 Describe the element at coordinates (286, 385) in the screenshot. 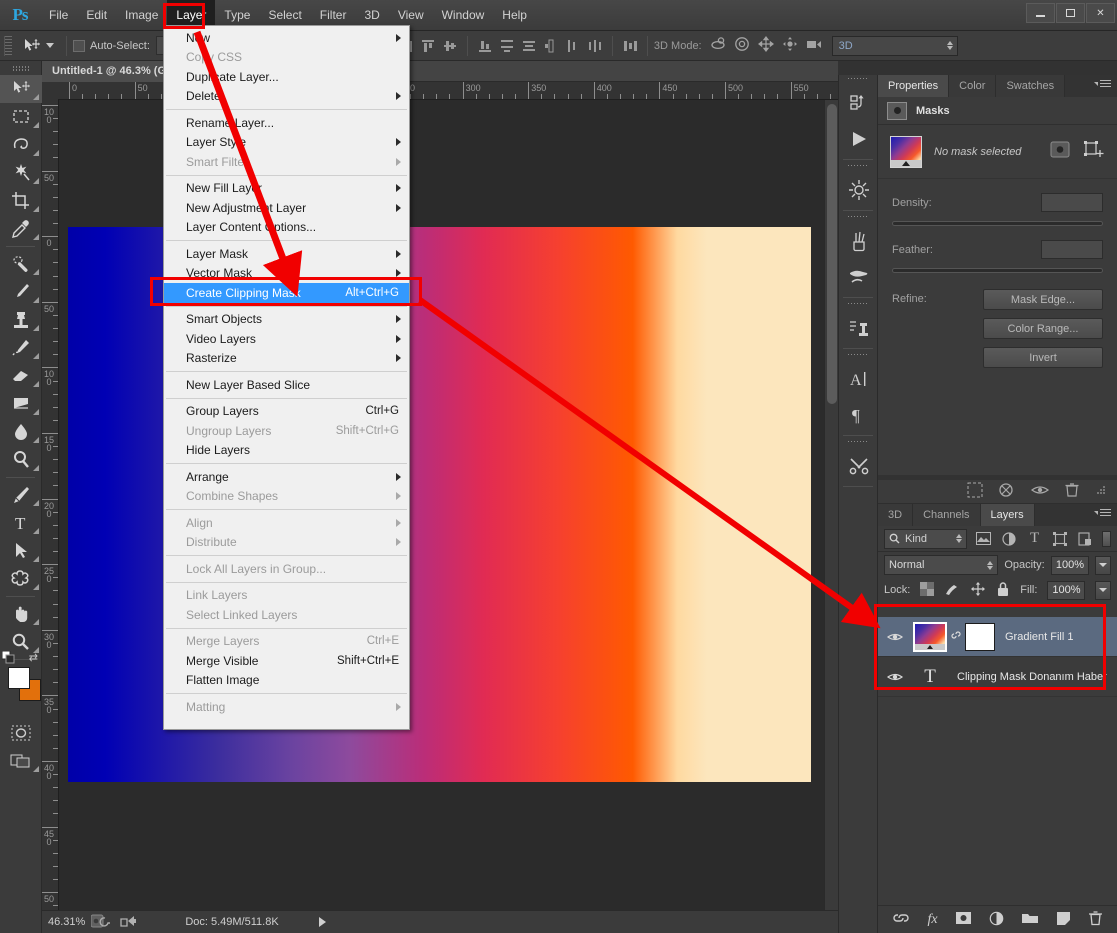

I see `menu-item-new-layer-based-slice: New Layer Based Slice` at that location.